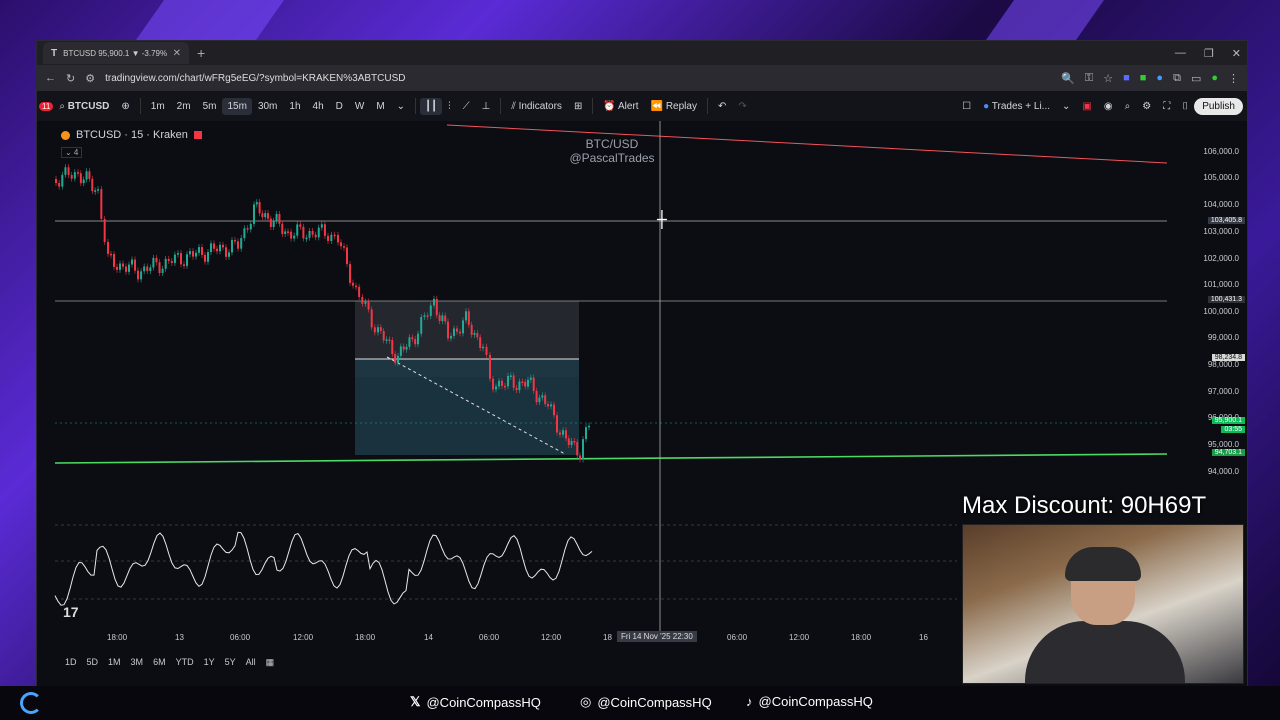 The width and height of the screenshot is (1280, 720). What do you see at coordinates (1233, 78) in the screenshot?
I see `menu-icon: ⋮` at bounding box center [1233, 78].